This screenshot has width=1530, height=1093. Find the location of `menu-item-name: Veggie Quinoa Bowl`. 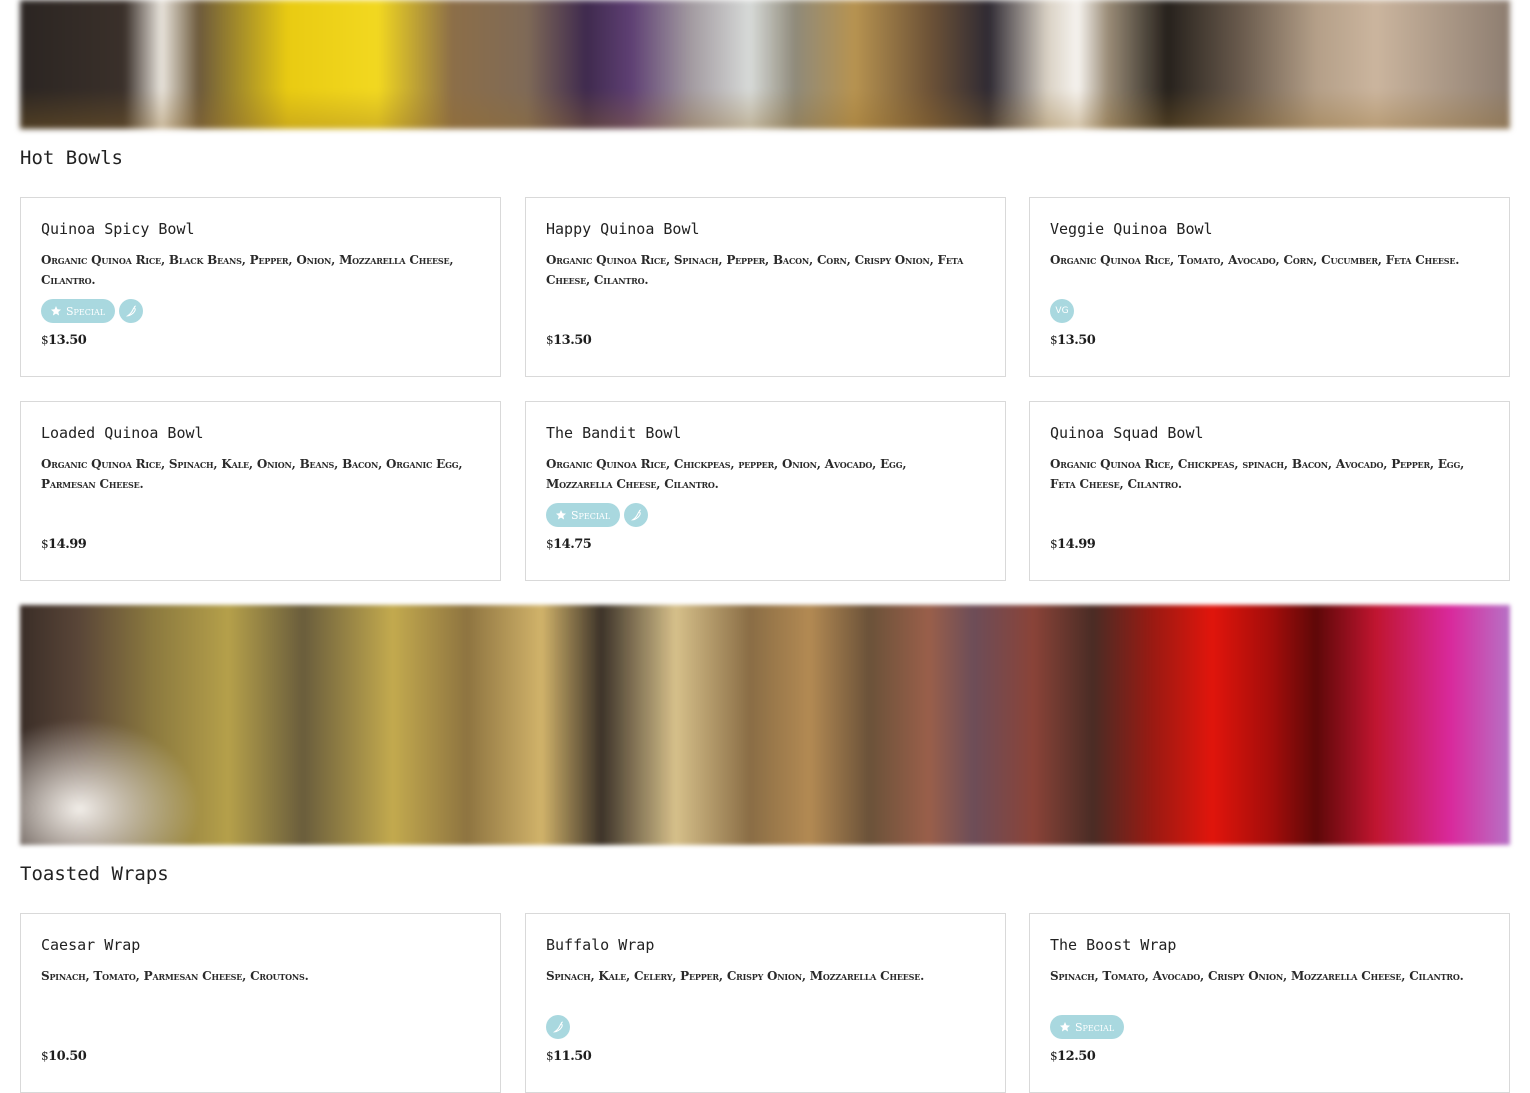

menu-item-name: Veggie Quinoa Bowl is located at coordinates (1131, 229).